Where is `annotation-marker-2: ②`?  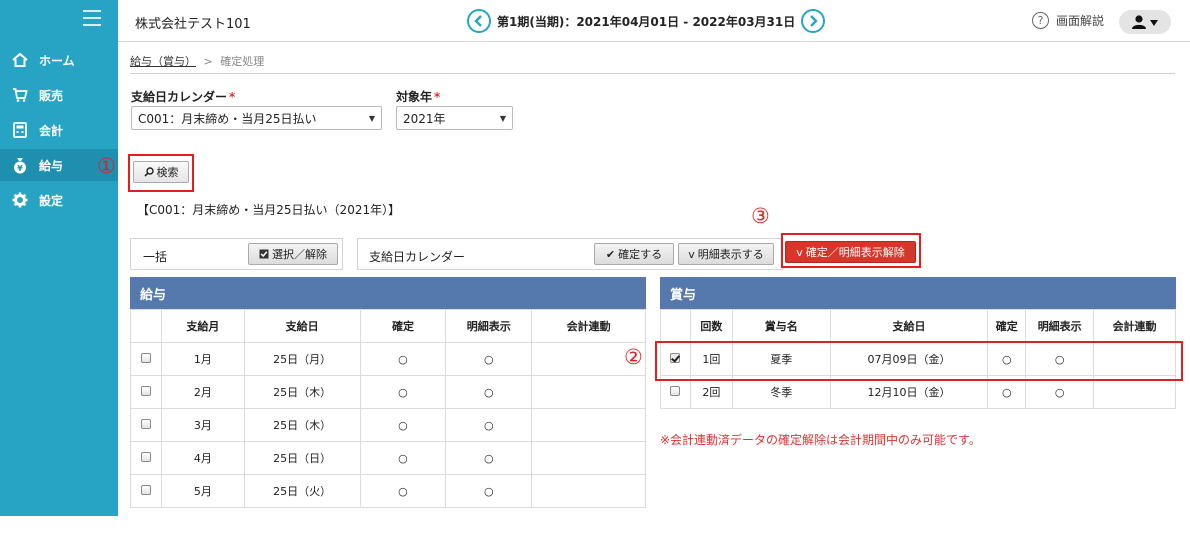 annotation-marker-2: ② is located at coordinates (633, 357).